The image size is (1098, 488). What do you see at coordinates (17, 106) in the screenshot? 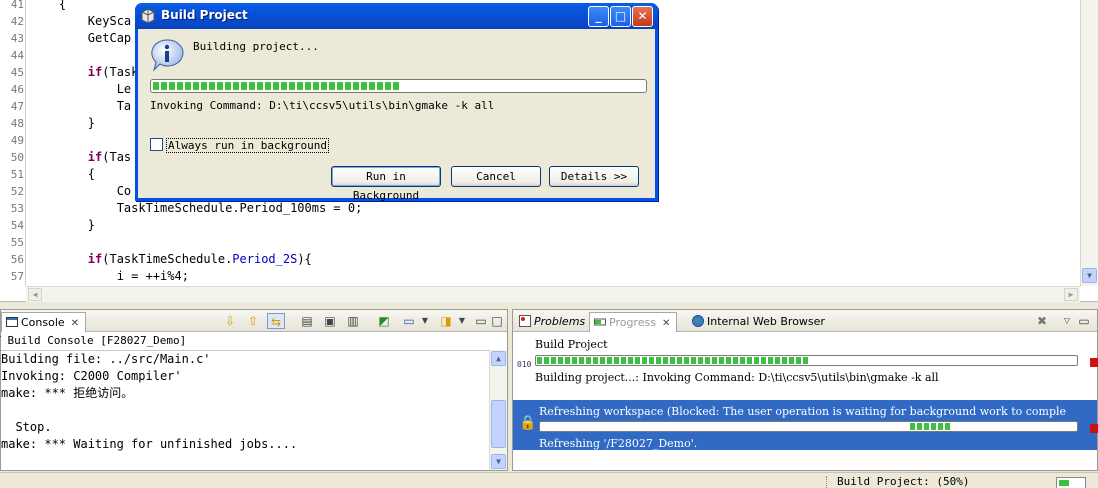
I see `line-number: 47` at bounding box center [17, 106].